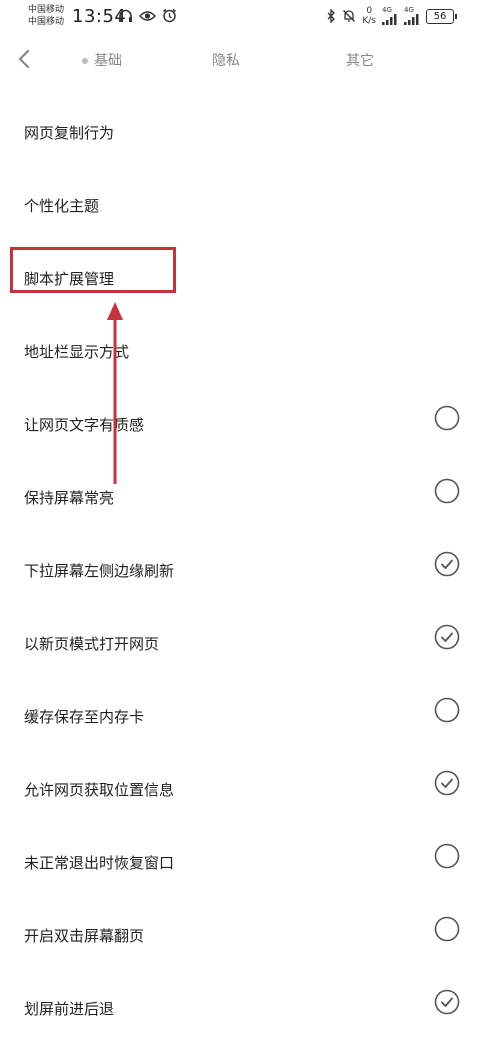 The image size is (480, 1040). What do you see at coordinates (240, 353) in the screenshot?
I see `settings-row: 地址栏显示方式` at bounding box center [240, 353].